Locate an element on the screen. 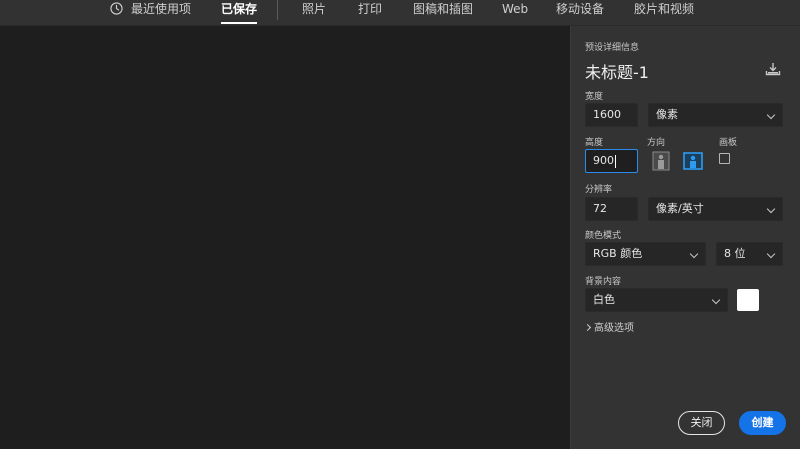  height-input: 900 is located at coordinates (611, 161).